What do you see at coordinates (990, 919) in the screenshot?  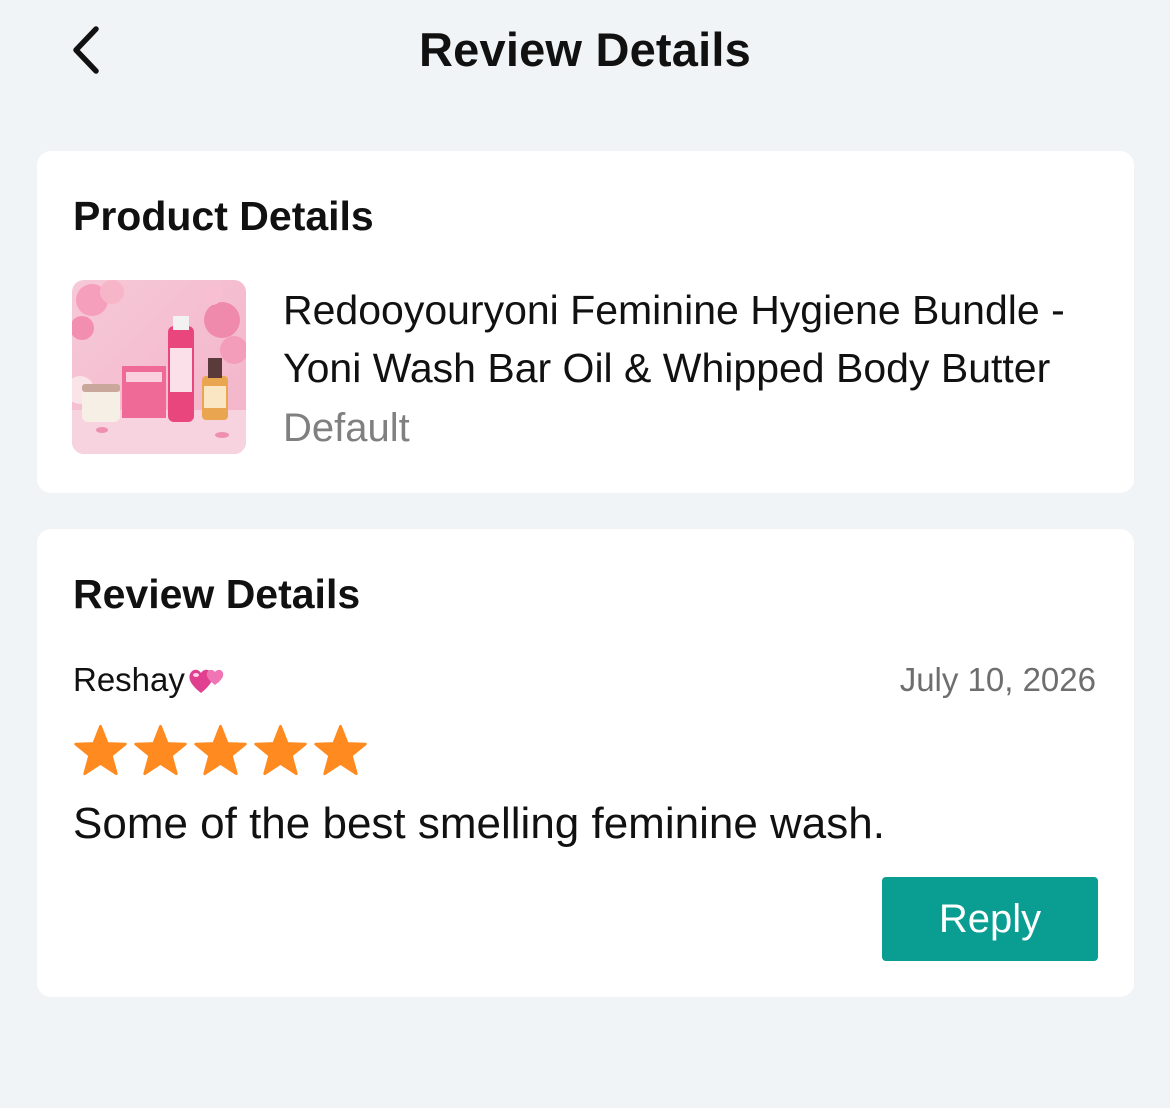 I see `reply-button: Reply` at bounding box center [990, 919].